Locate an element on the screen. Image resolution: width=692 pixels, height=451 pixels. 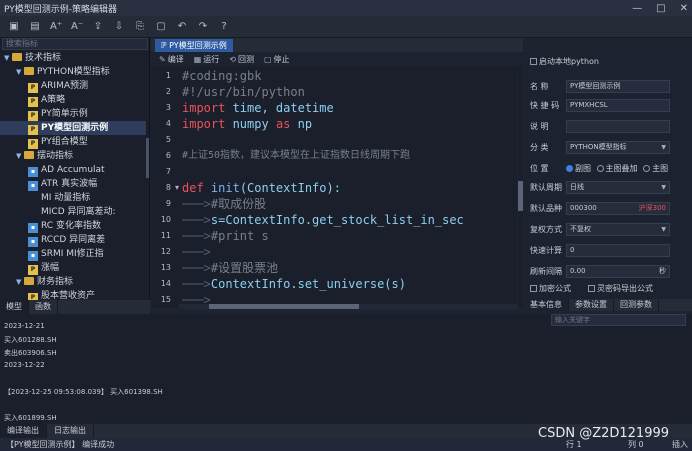
export-icon: ⇪ is located at coordinates (98, 27).